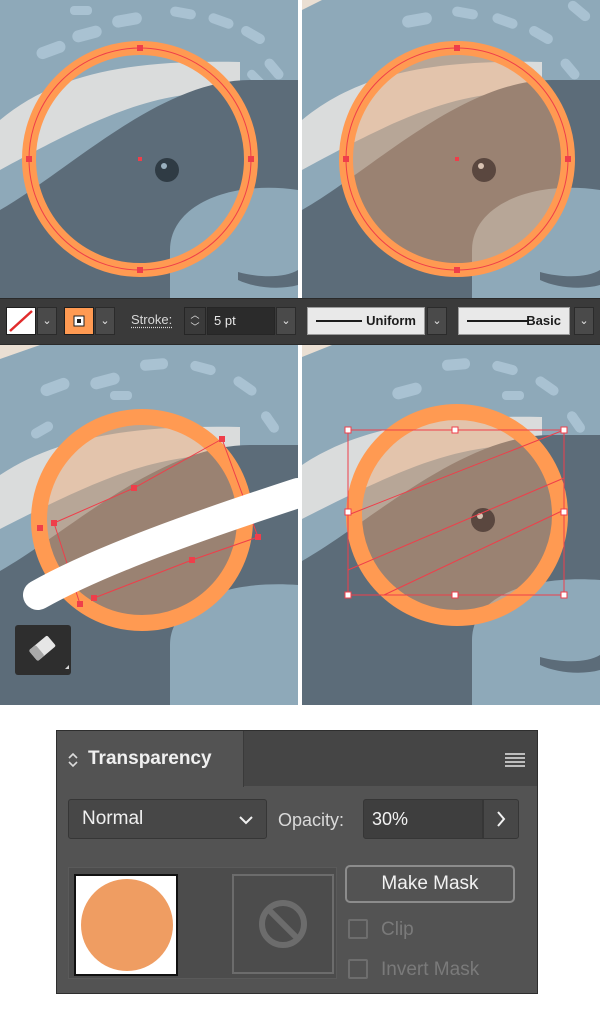  I want to click on clip-checkbox, so click(358, 929).